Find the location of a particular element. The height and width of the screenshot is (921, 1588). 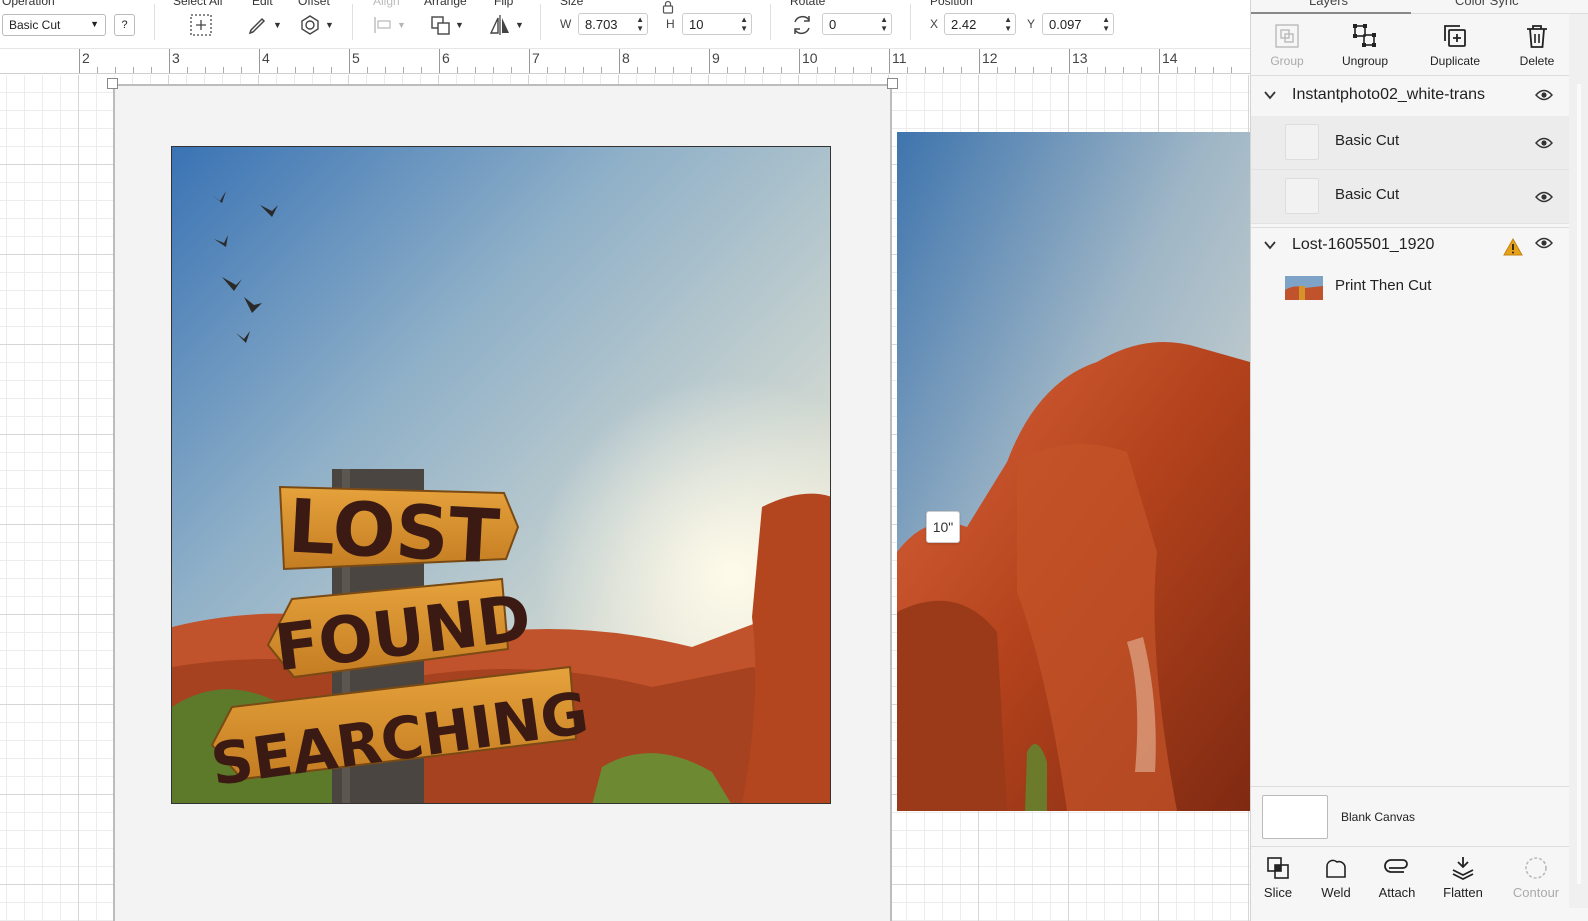

align-button: ▼ is located at coordinates (389, 25).